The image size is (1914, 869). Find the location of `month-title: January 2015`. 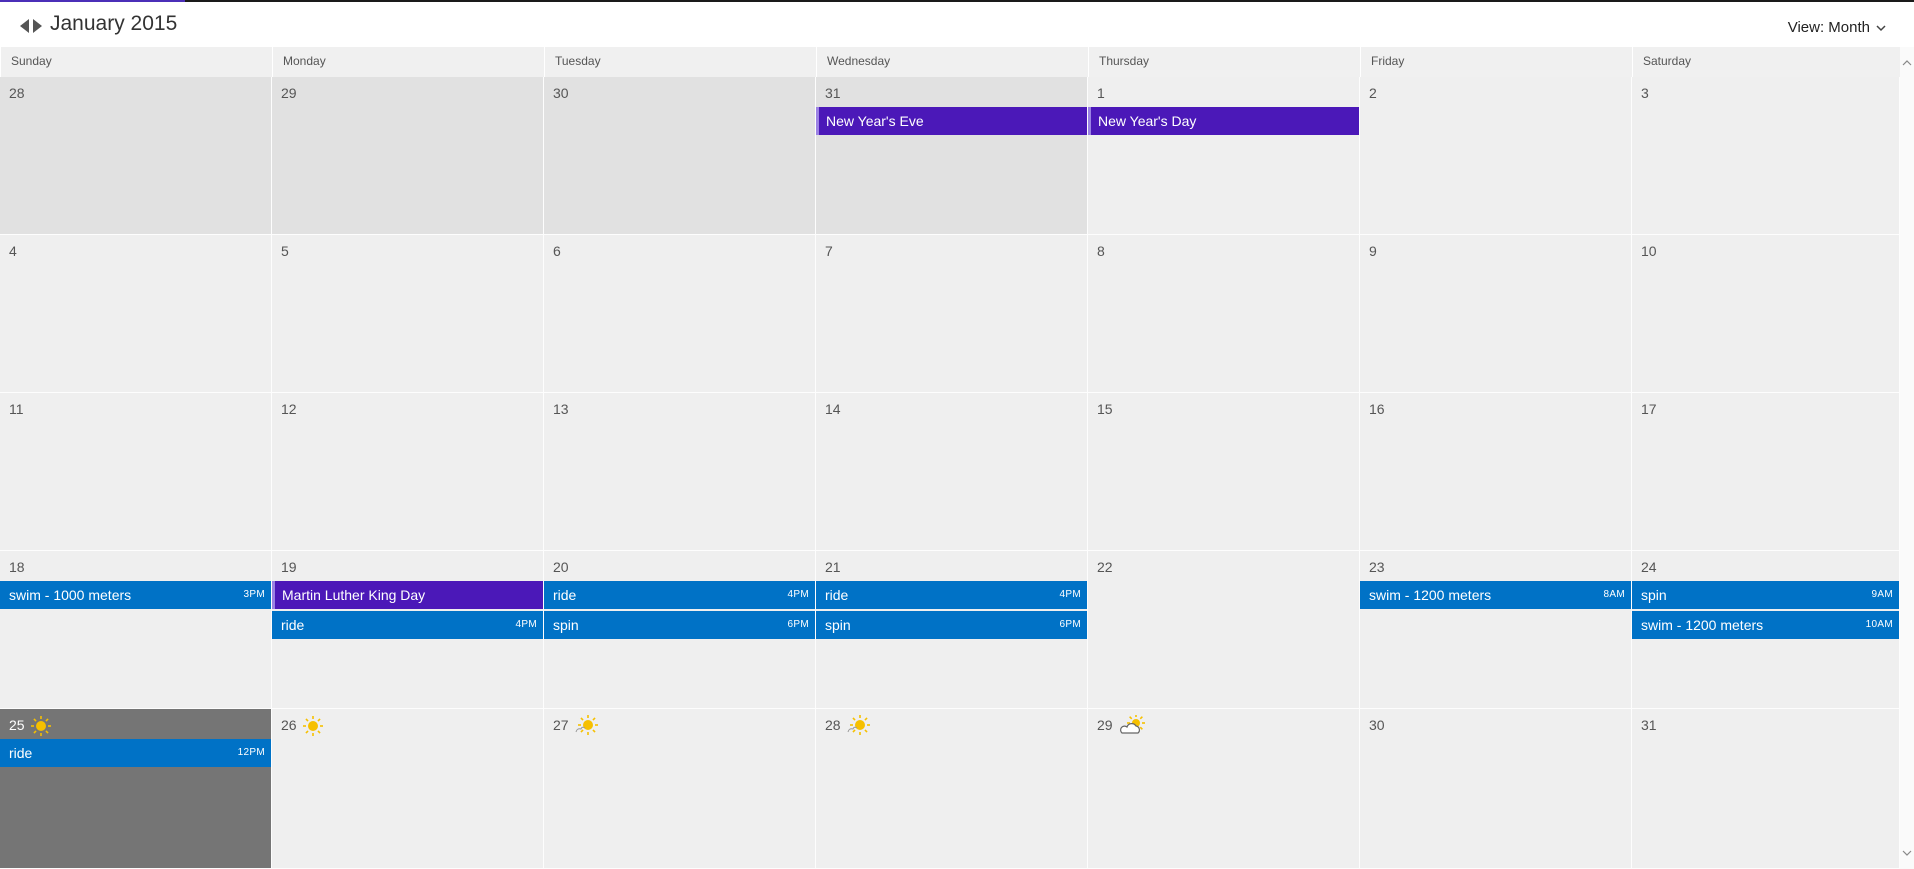

month-title: January 2015 is located at coordinates (114, 23).